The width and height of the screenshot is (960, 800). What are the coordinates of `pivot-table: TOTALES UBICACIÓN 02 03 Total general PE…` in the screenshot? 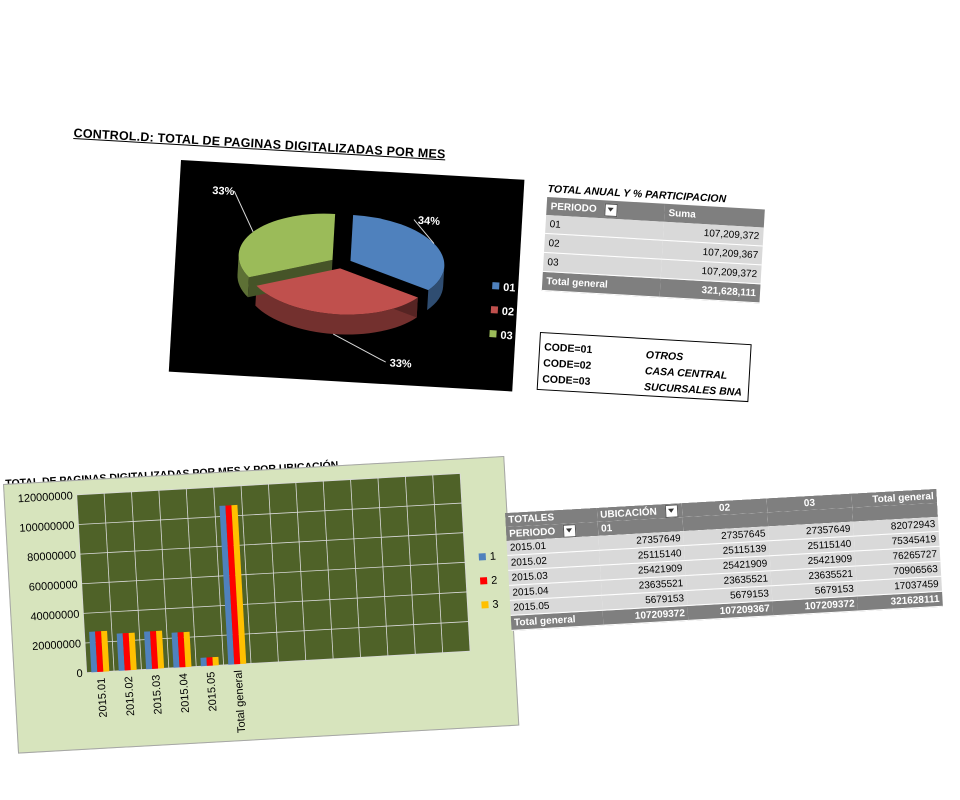 It's located at (724, 559).